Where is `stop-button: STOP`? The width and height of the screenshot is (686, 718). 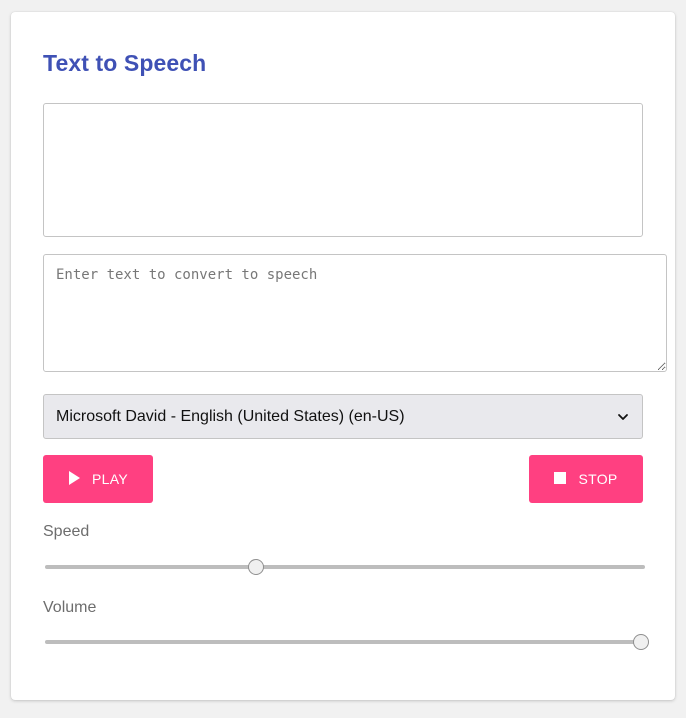 stop-button: STOP is located at coordinates (586, 479).